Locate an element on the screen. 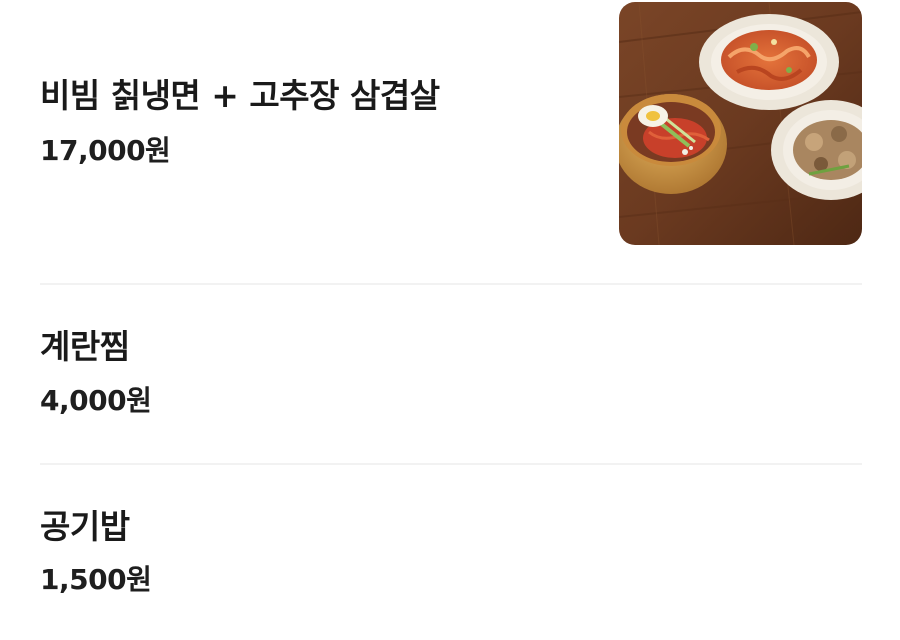 The image size is (900, 640). menu-item-price: 1,500원 is located at coordinates (96, 579).